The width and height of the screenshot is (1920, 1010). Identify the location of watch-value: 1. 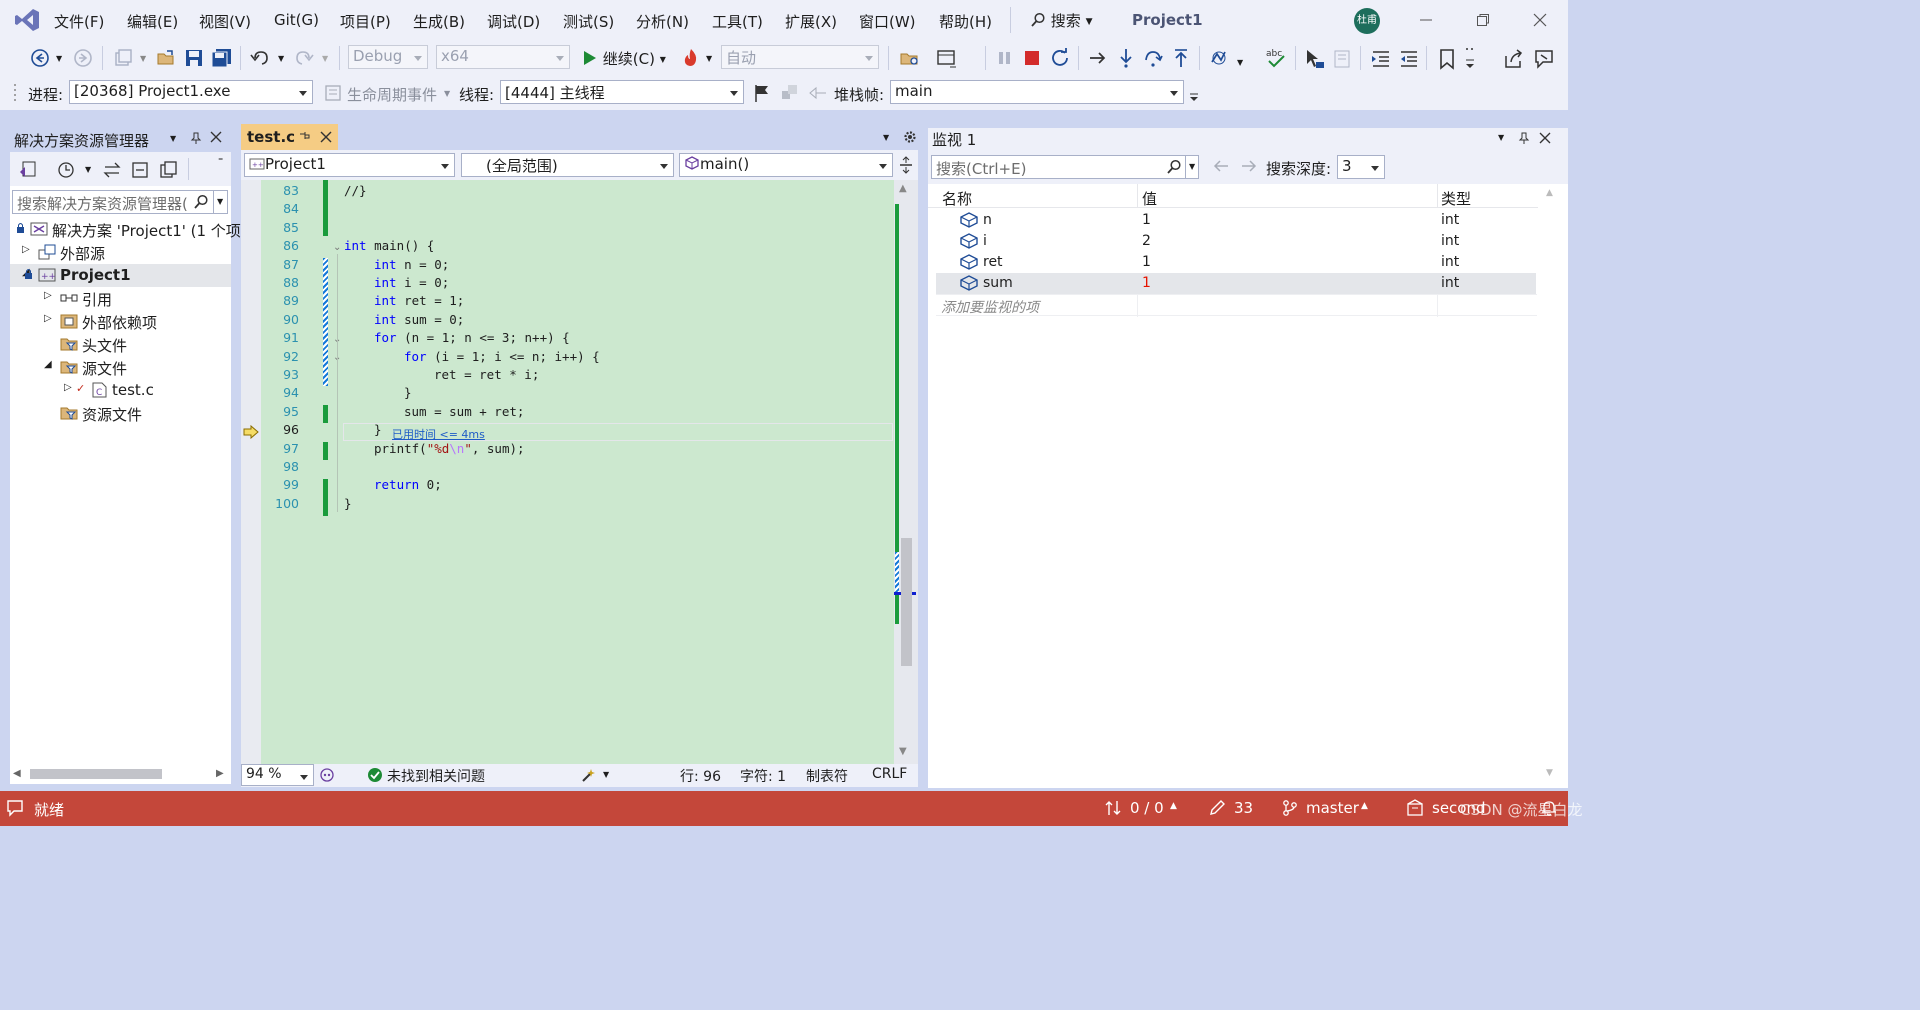
(1146, 220).